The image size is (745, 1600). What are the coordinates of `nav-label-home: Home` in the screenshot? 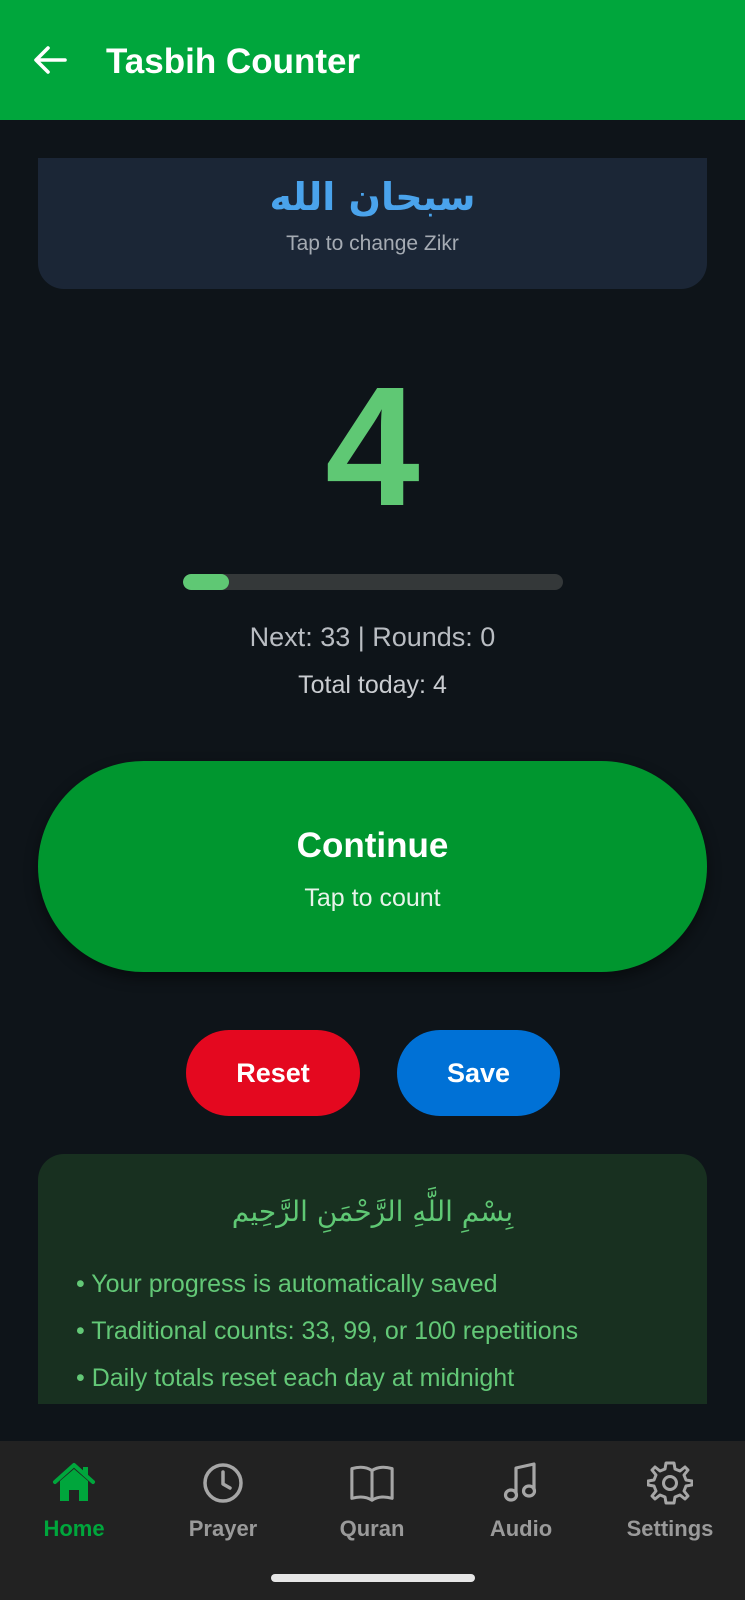 It's located at (74, 1528).